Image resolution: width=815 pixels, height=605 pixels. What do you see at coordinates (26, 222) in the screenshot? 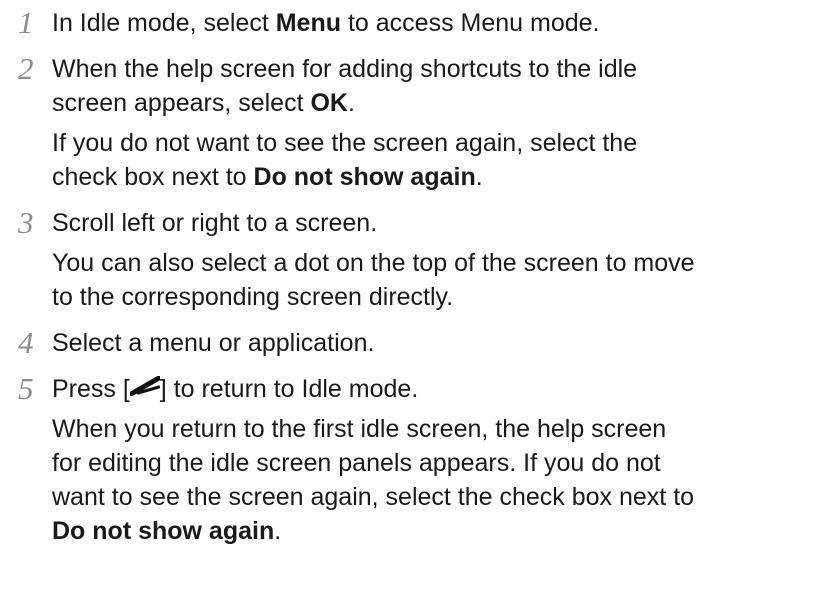
I see `step-number: 3` at bounding box center [26, 222].